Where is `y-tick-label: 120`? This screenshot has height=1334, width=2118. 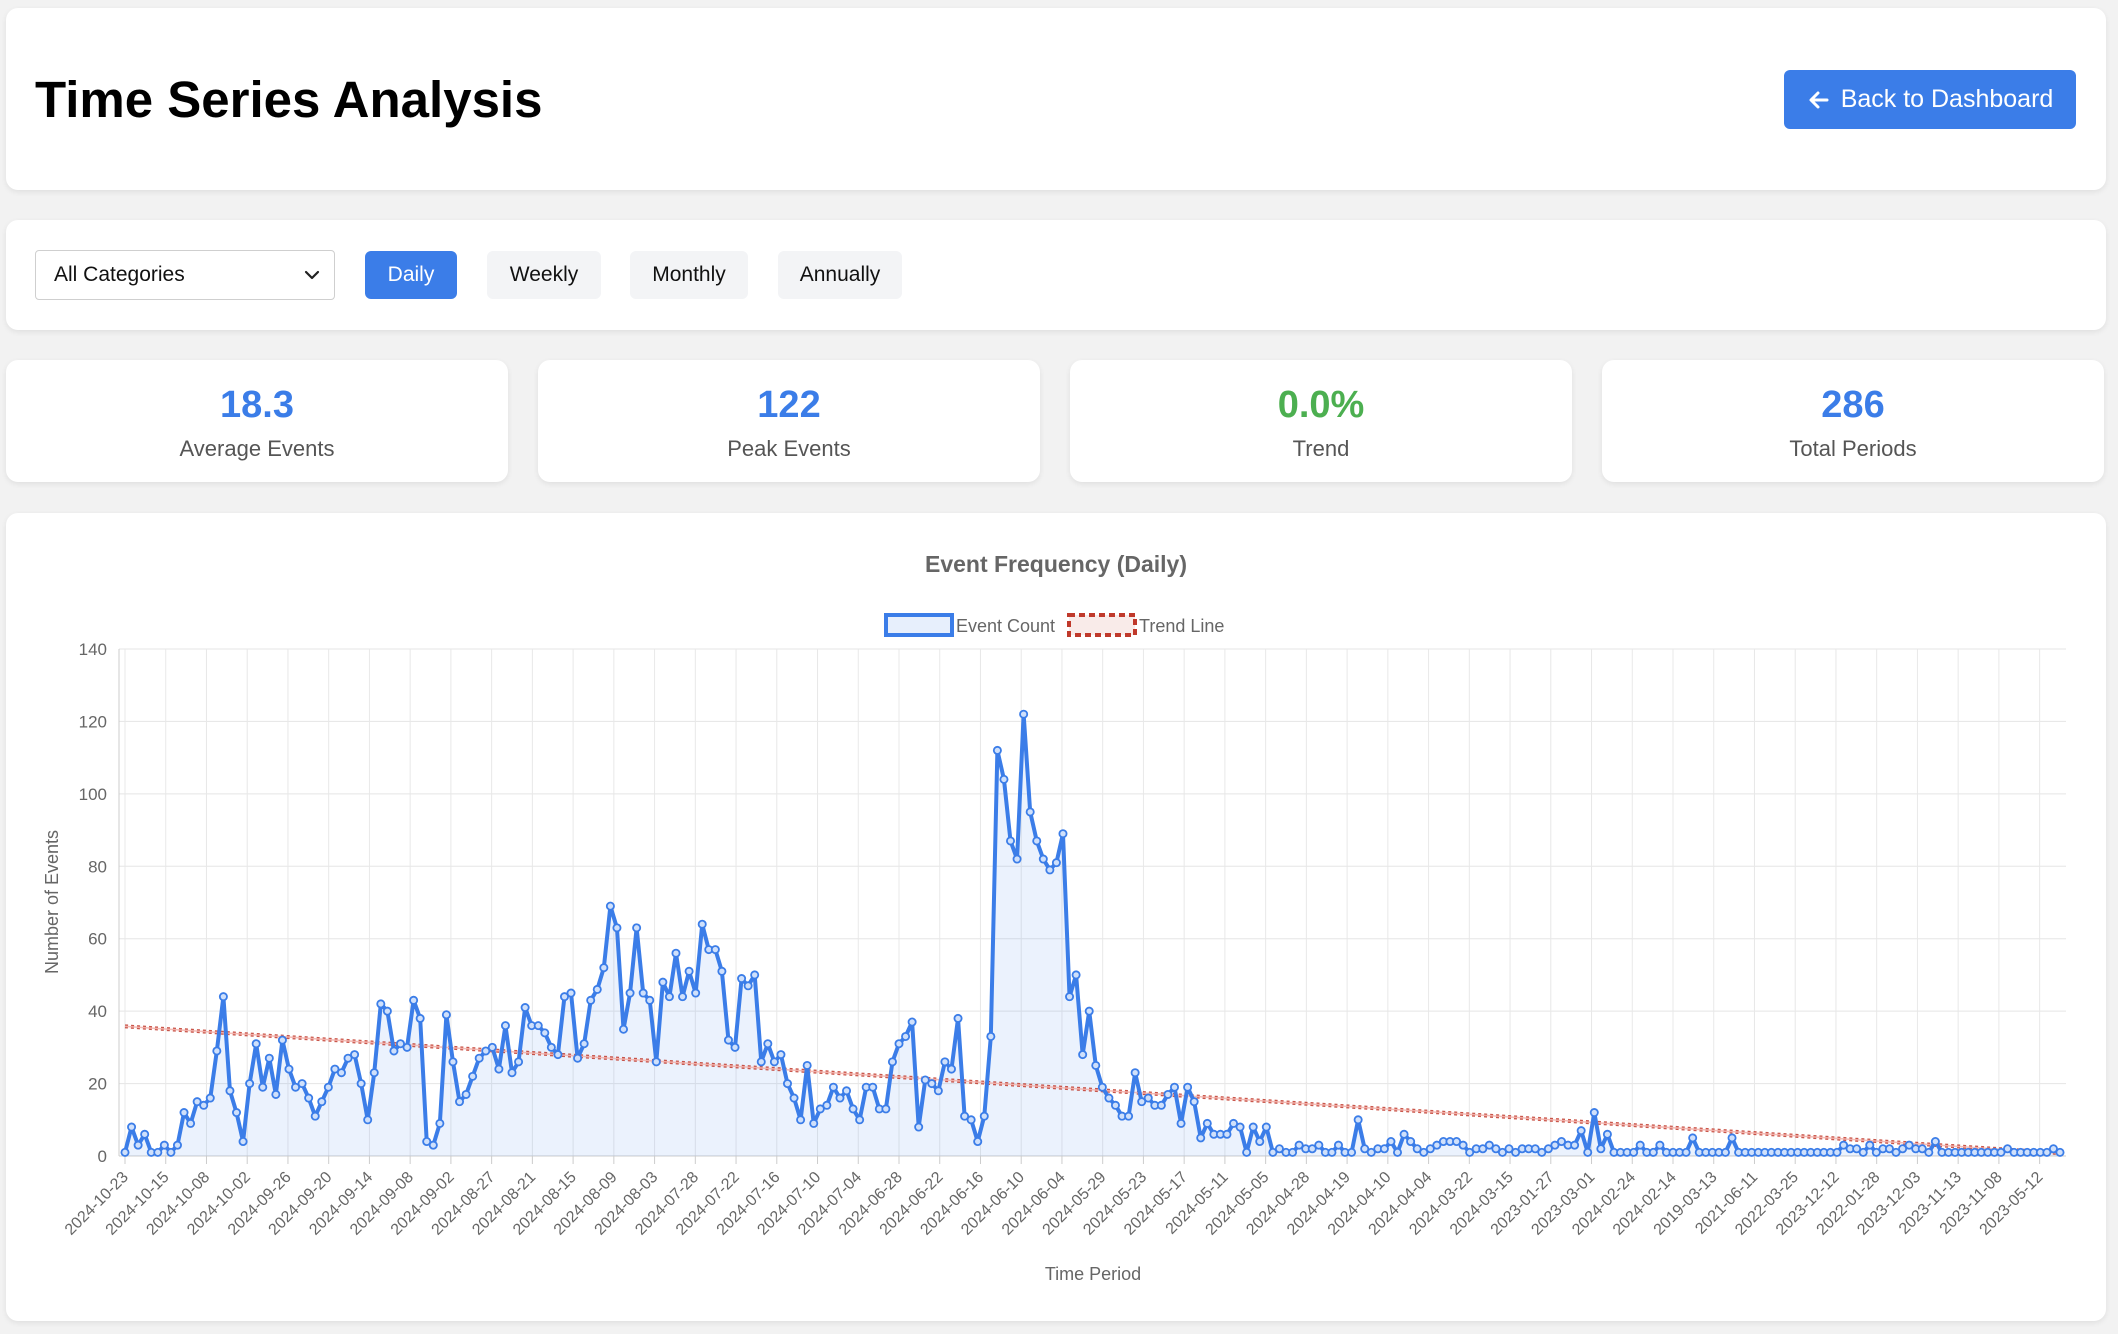 y-tick-label: 120 is located at coordinates (93, 721).